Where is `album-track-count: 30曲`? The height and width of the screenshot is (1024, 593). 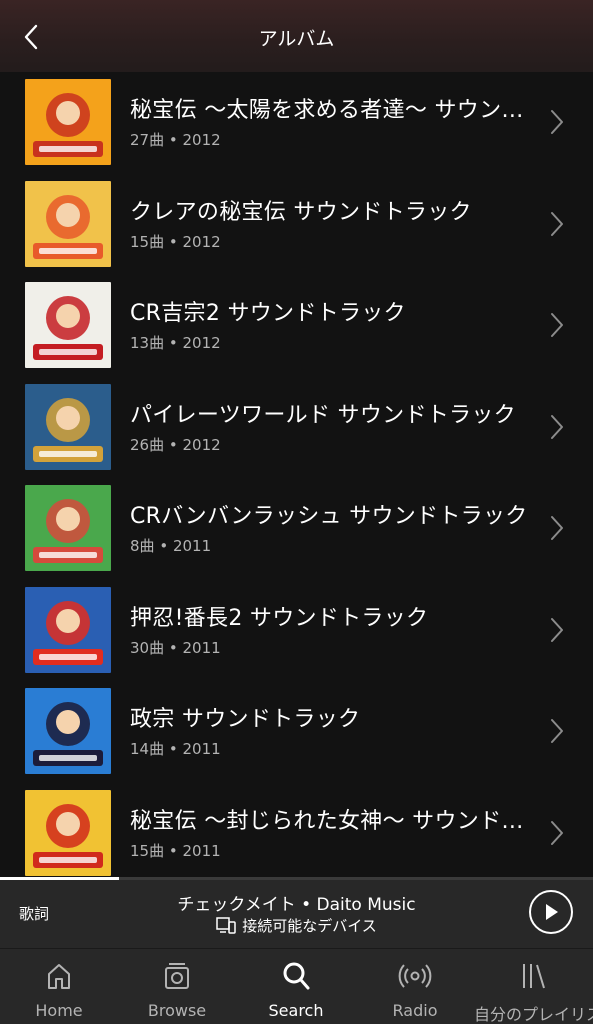 album-track-count: 30曲 is located at coordinates (147, 647).